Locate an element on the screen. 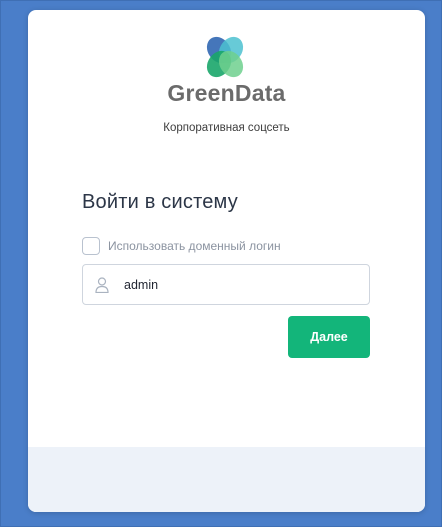 The height and width of the screenshot is (527, 442). username-input is located at coordinates (239, 284).